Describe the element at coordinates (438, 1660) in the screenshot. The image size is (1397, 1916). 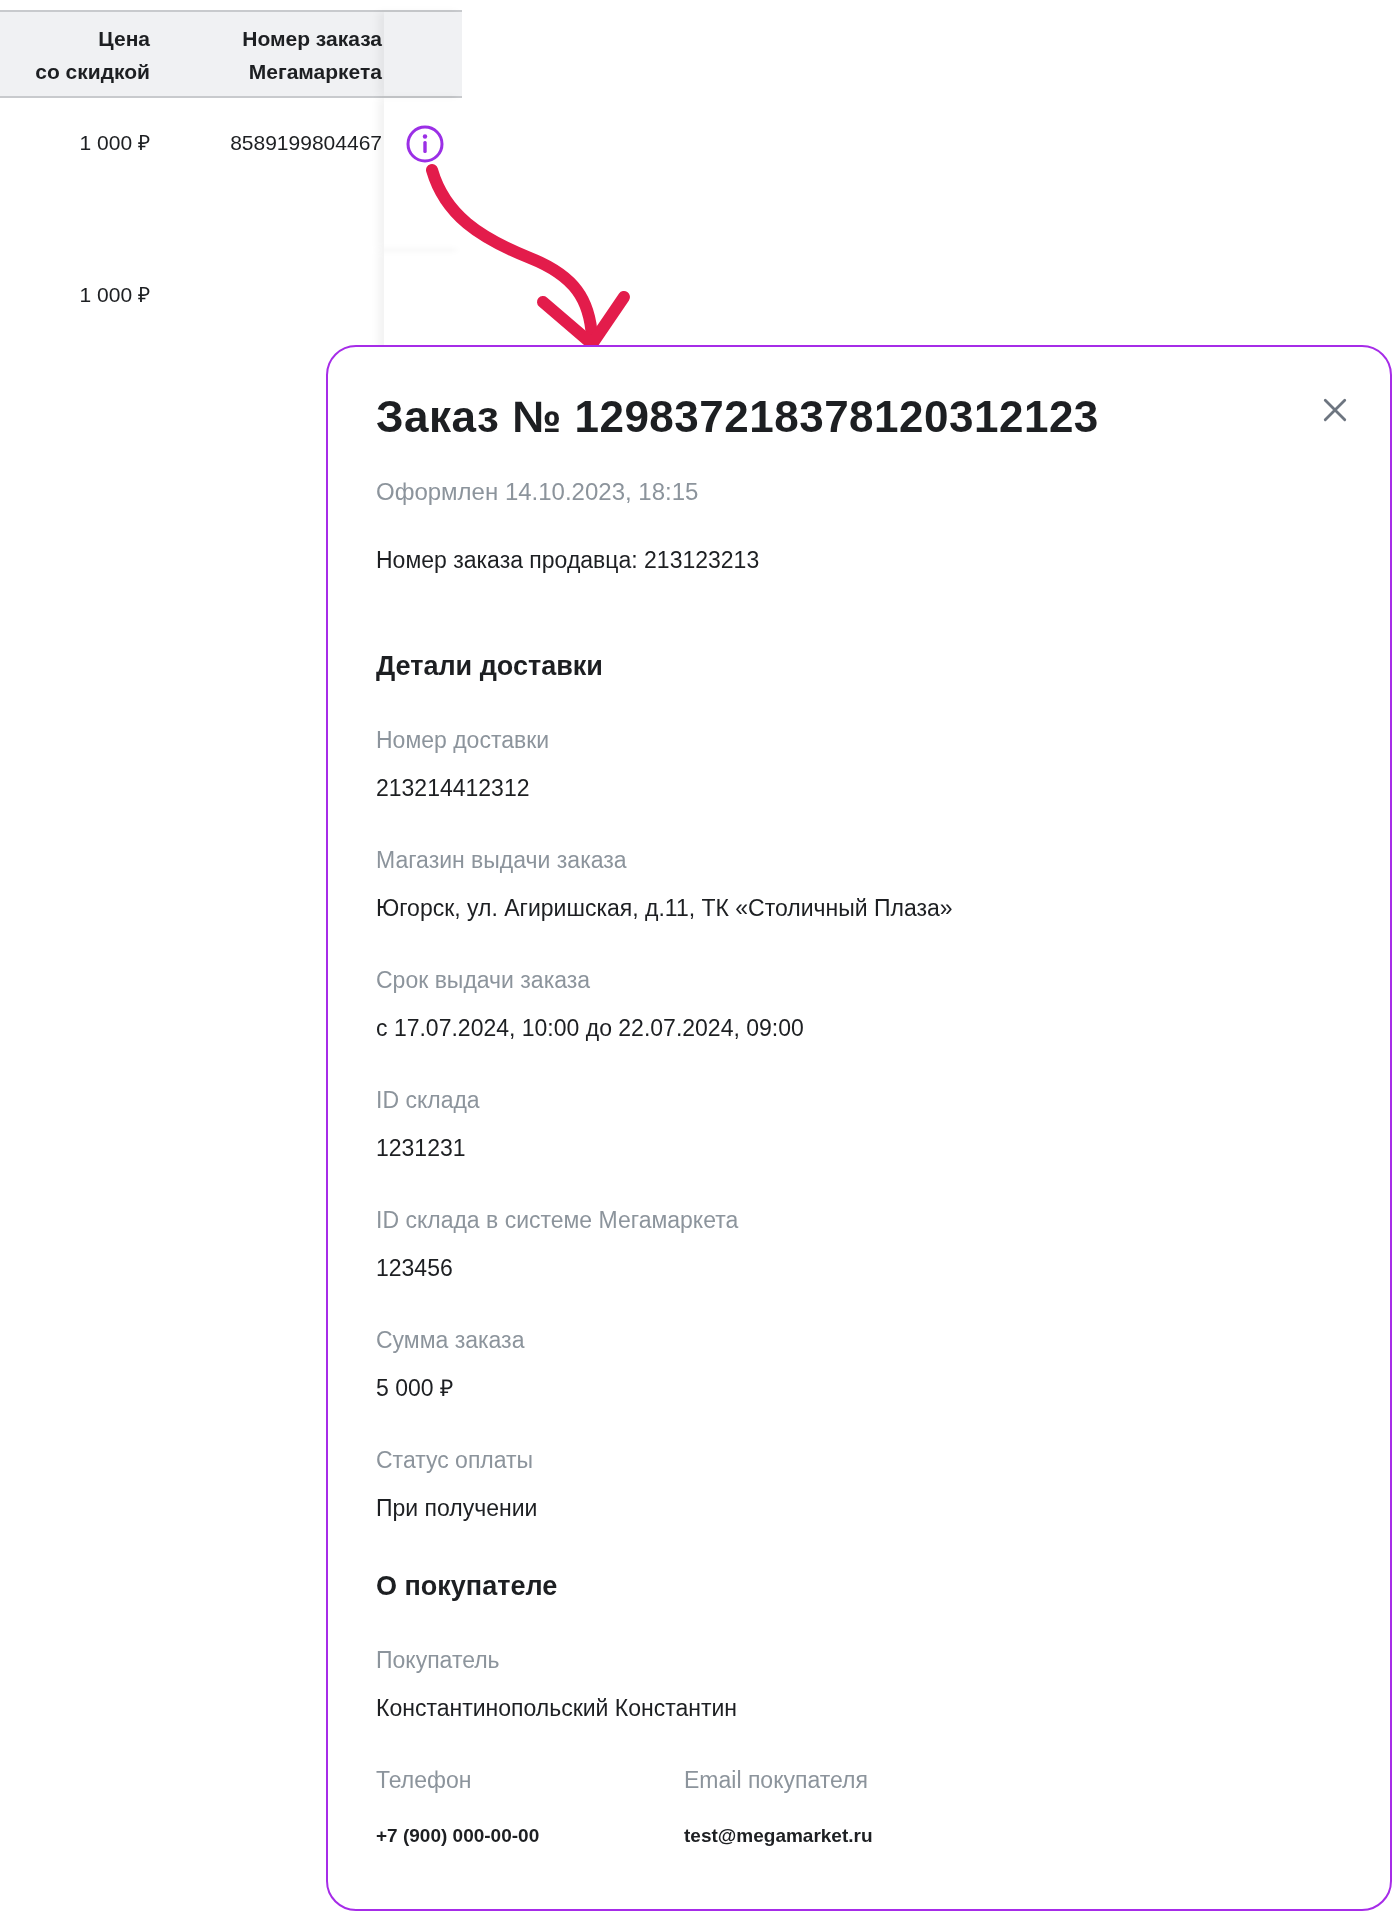
I see `field-label: Покупатель` at that location.